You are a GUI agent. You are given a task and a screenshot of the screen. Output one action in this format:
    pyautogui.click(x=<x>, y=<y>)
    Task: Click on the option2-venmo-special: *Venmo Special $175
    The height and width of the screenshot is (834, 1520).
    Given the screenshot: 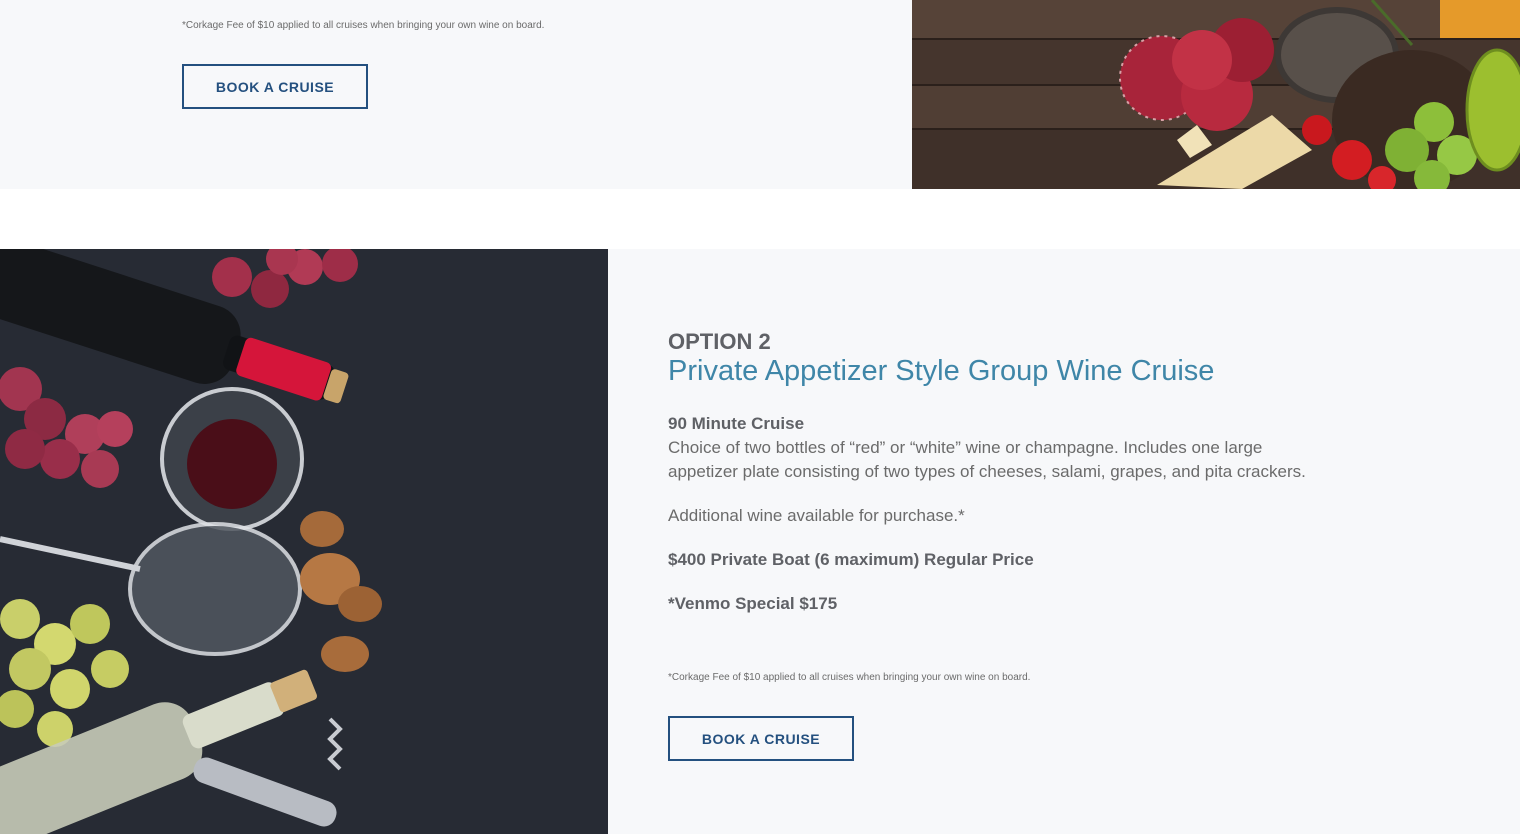 What is the action you would take?
    pyautogui.click(x=753, y=603)
    